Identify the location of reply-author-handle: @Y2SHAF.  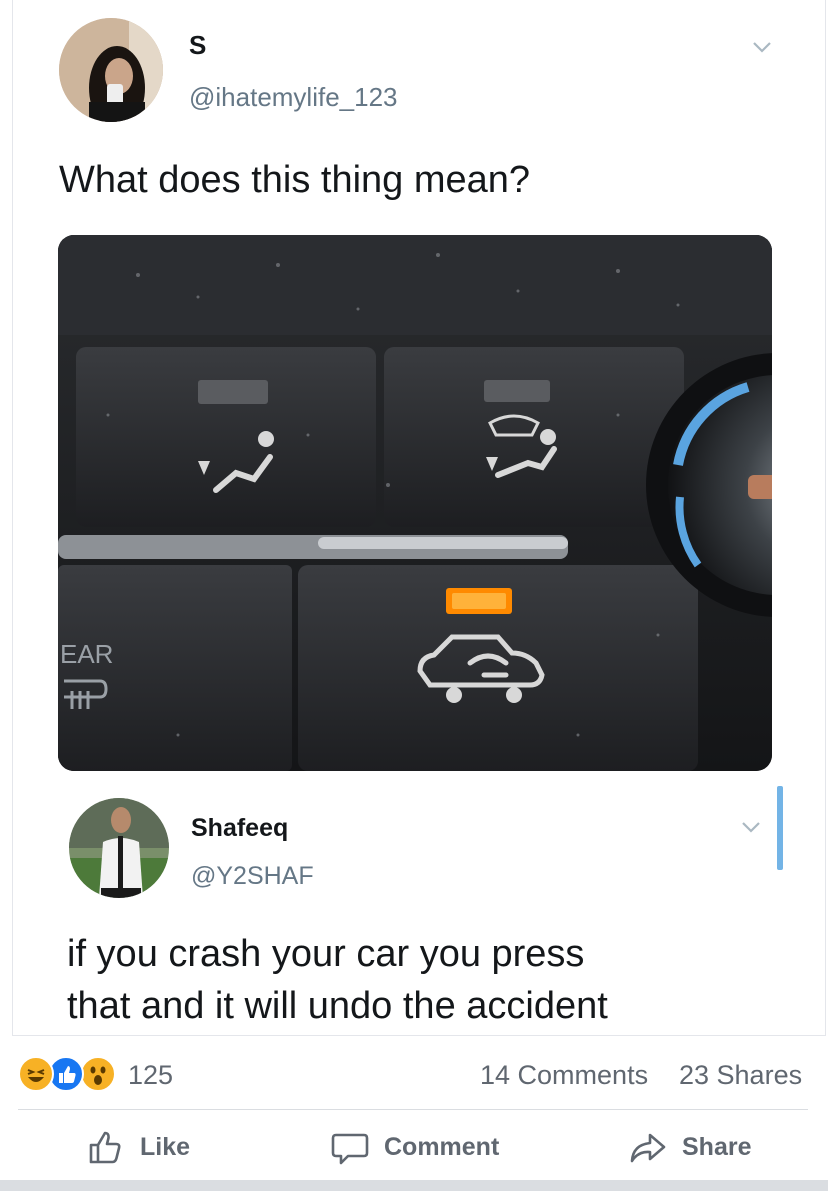
(252, 876).